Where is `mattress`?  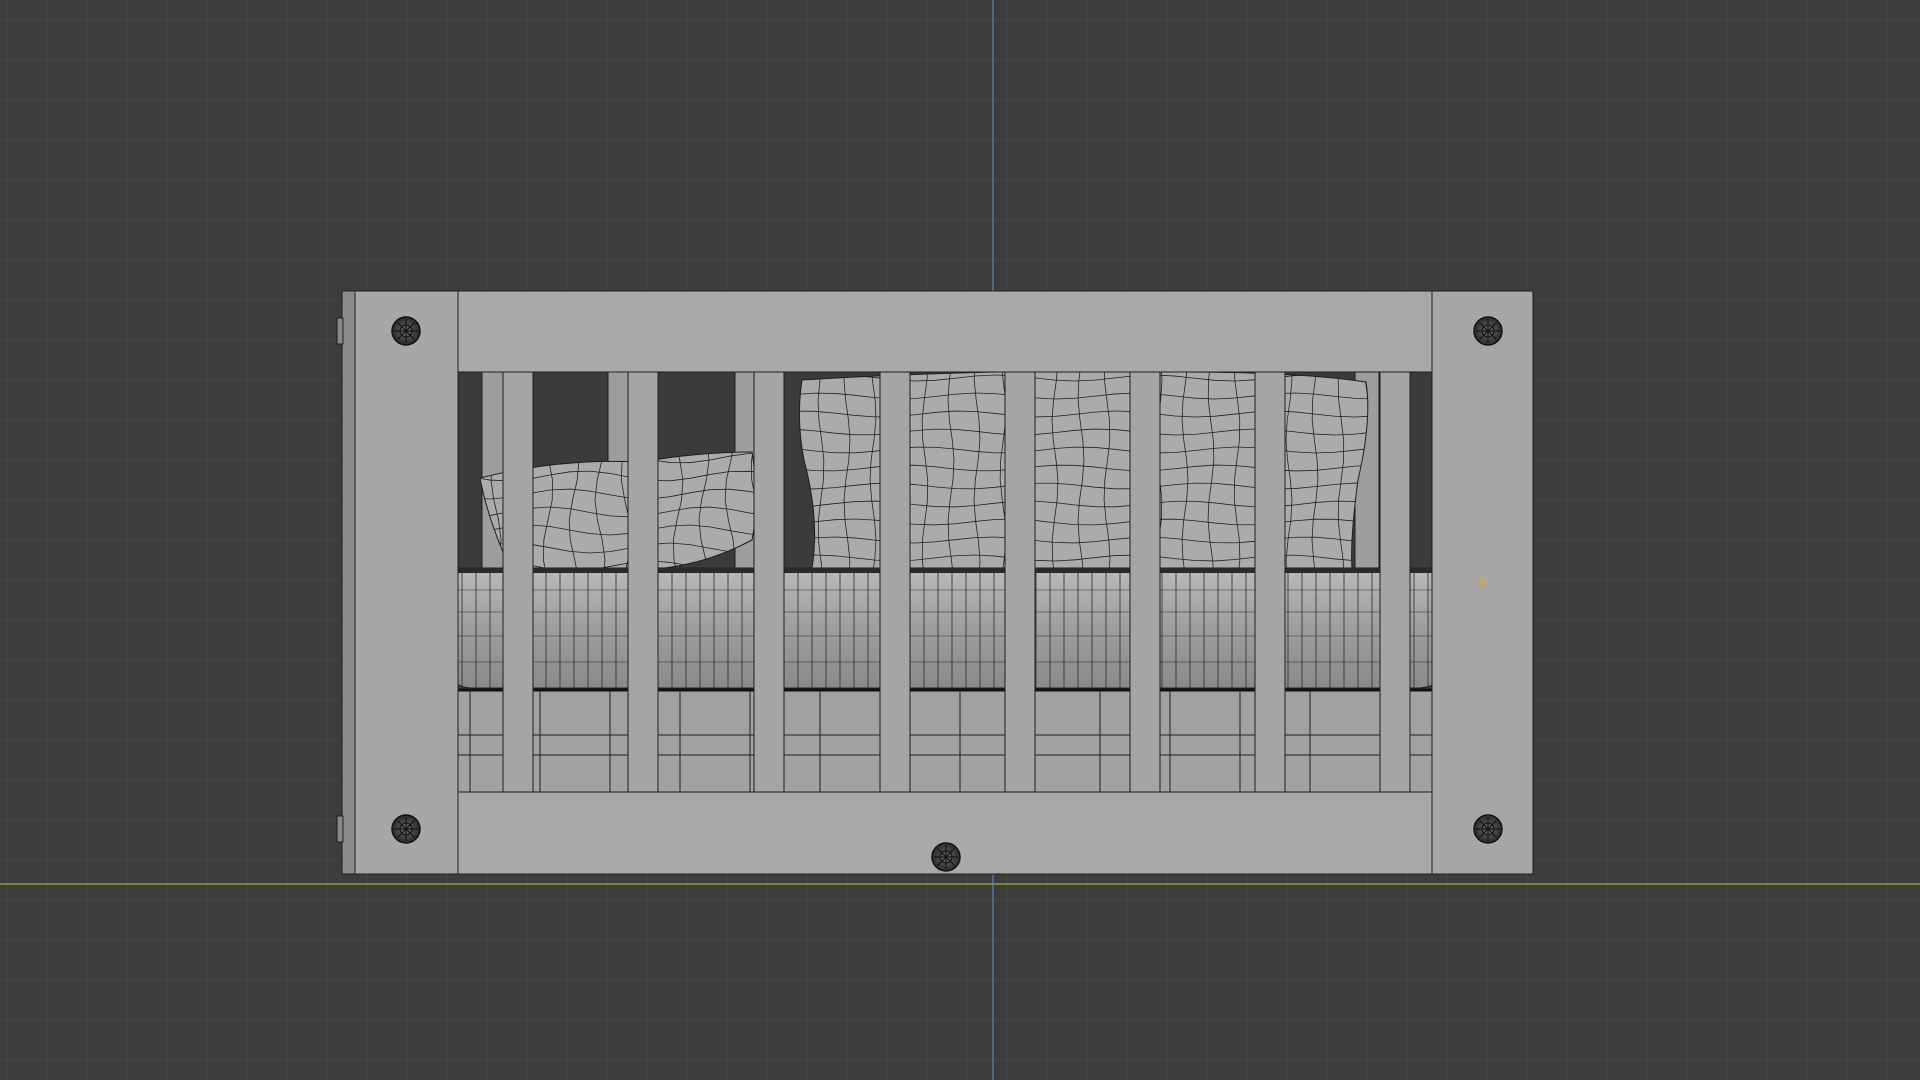
mattress is located at coordinates (945, 628).